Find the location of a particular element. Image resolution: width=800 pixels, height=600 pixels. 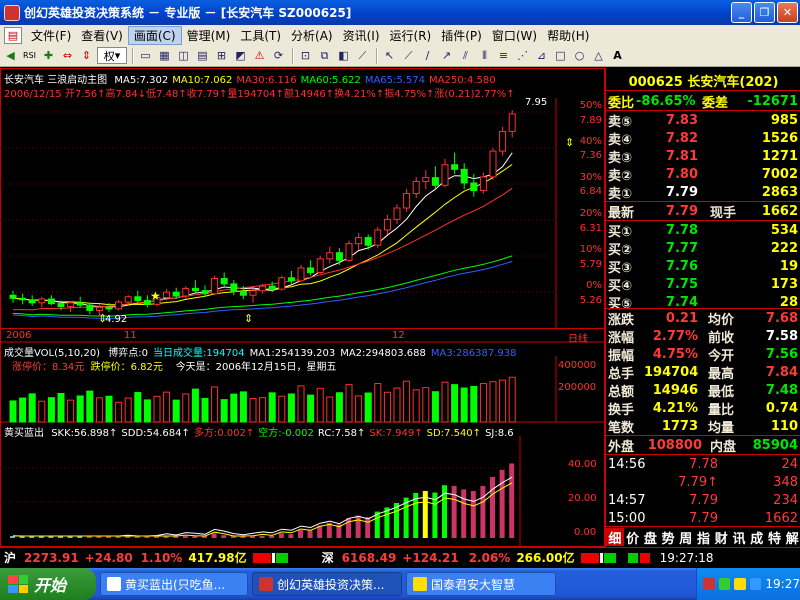

menu-analysis: 分析(A) is located at coordinates (312, 35).